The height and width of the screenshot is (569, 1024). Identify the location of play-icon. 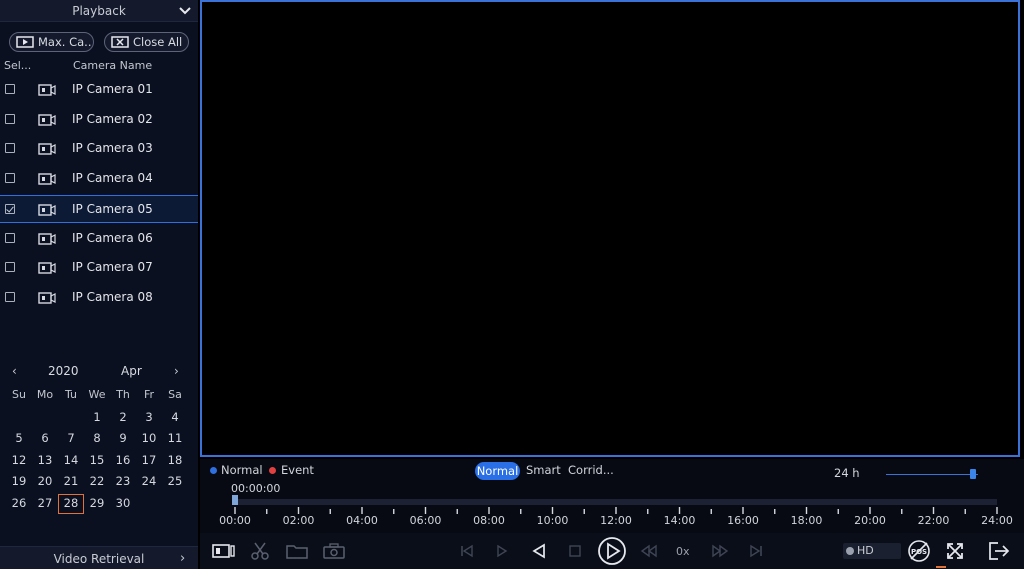
(612, 551).